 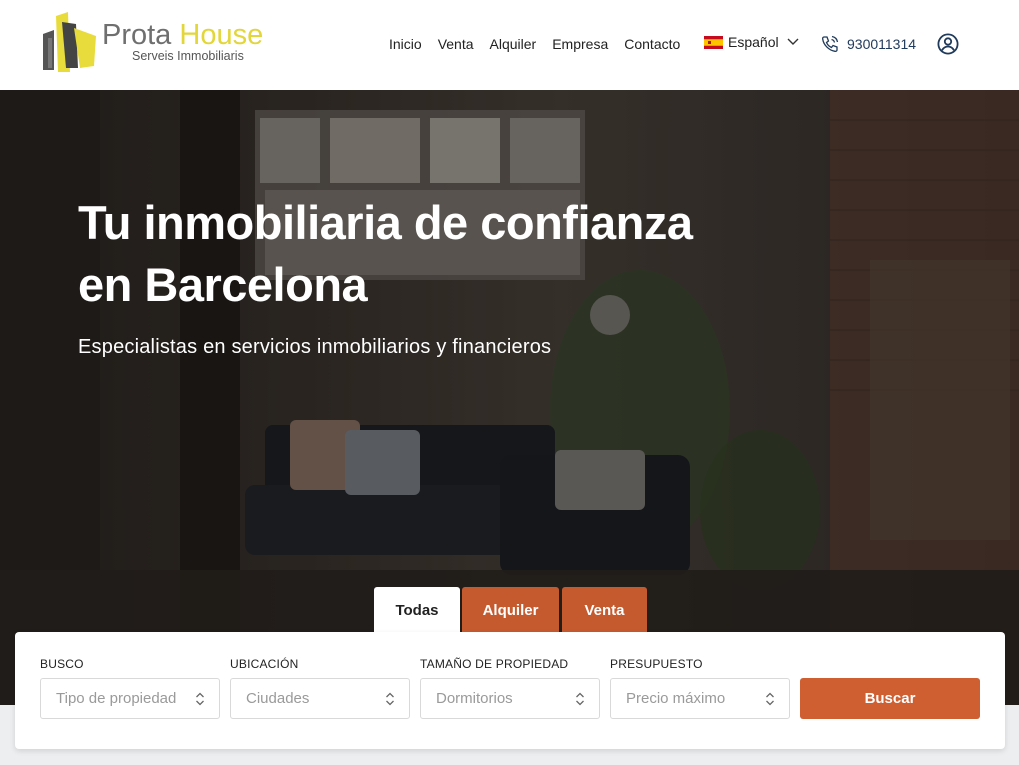 What do you see at coordinates (221, 35) in the screenshot?
I see `brand-name-part2: House` at bounding box center [221, 35].